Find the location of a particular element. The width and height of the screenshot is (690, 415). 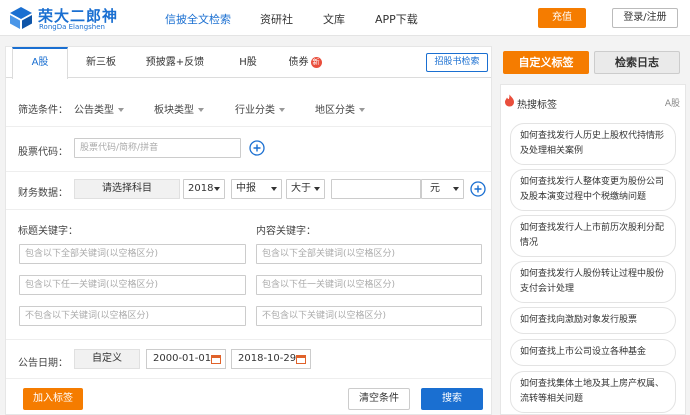

content-any-keywords-input: 包含以下任一关键词(以空格区分) is located at coordinates (369, 285).